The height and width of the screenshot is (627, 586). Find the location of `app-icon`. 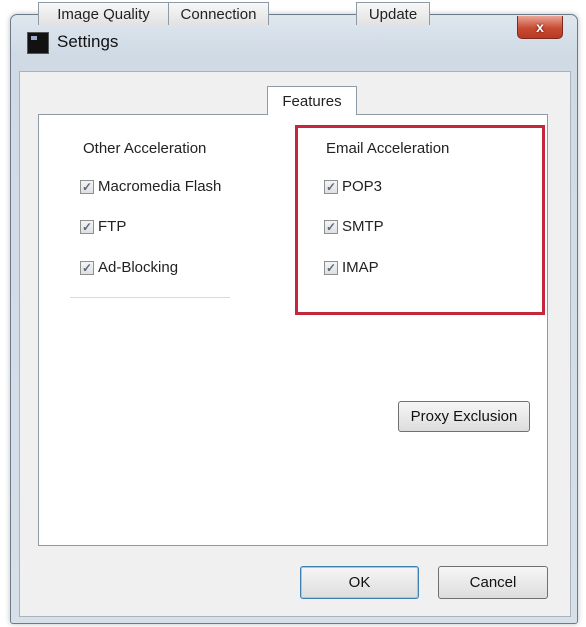

app-icon is located at coordinates (38, 43).